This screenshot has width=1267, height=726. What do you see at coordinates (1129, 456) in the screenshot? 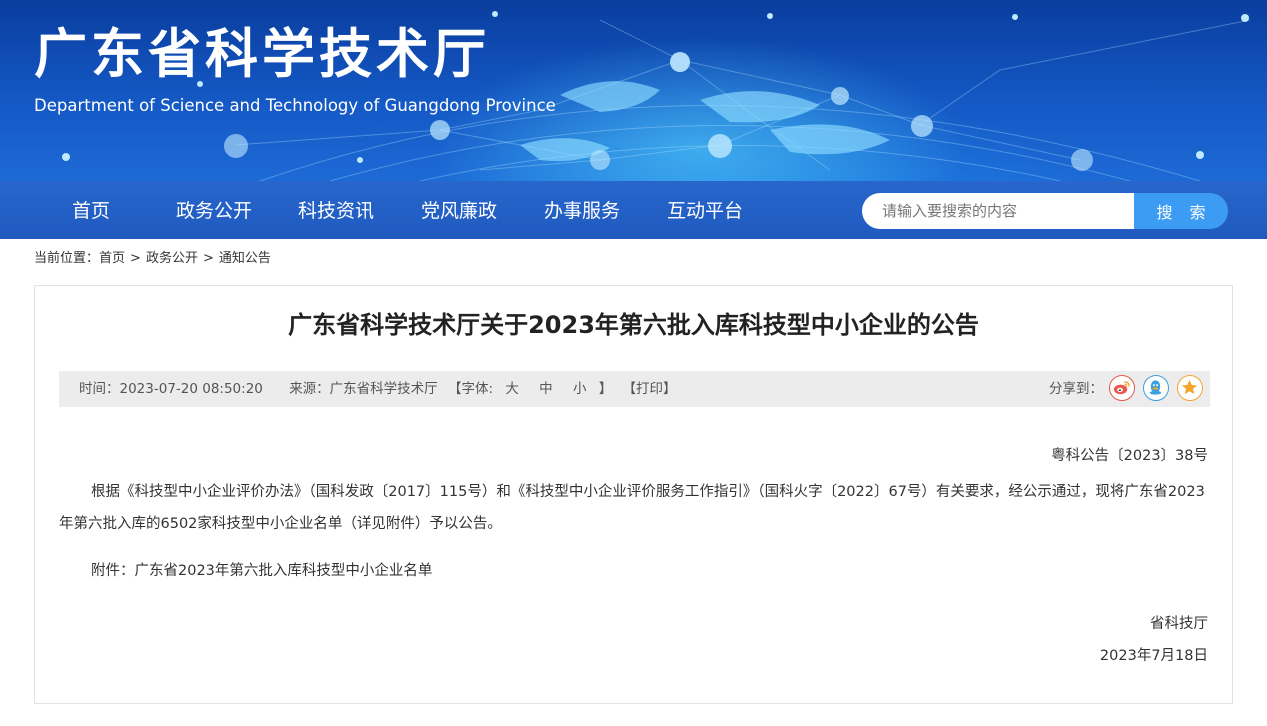
I see `document-number: 粤科公告〔2023〕38号` at bounding box center [1129, 456].